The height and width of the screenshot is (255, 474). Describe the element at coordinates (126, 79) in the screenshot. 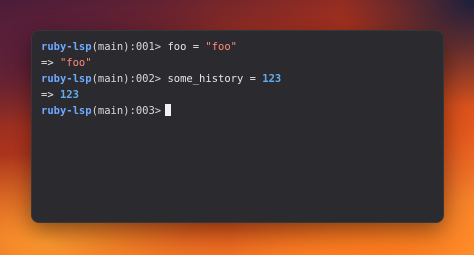

I see `prompt-counter: (main):002>` at that location.